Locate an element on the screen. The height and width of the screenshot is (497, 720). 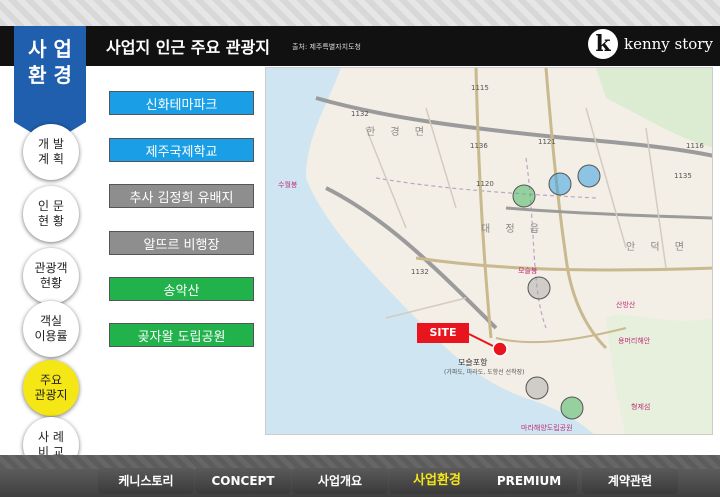
road-number-1136: 1136 is located at coordinates (479, 146).